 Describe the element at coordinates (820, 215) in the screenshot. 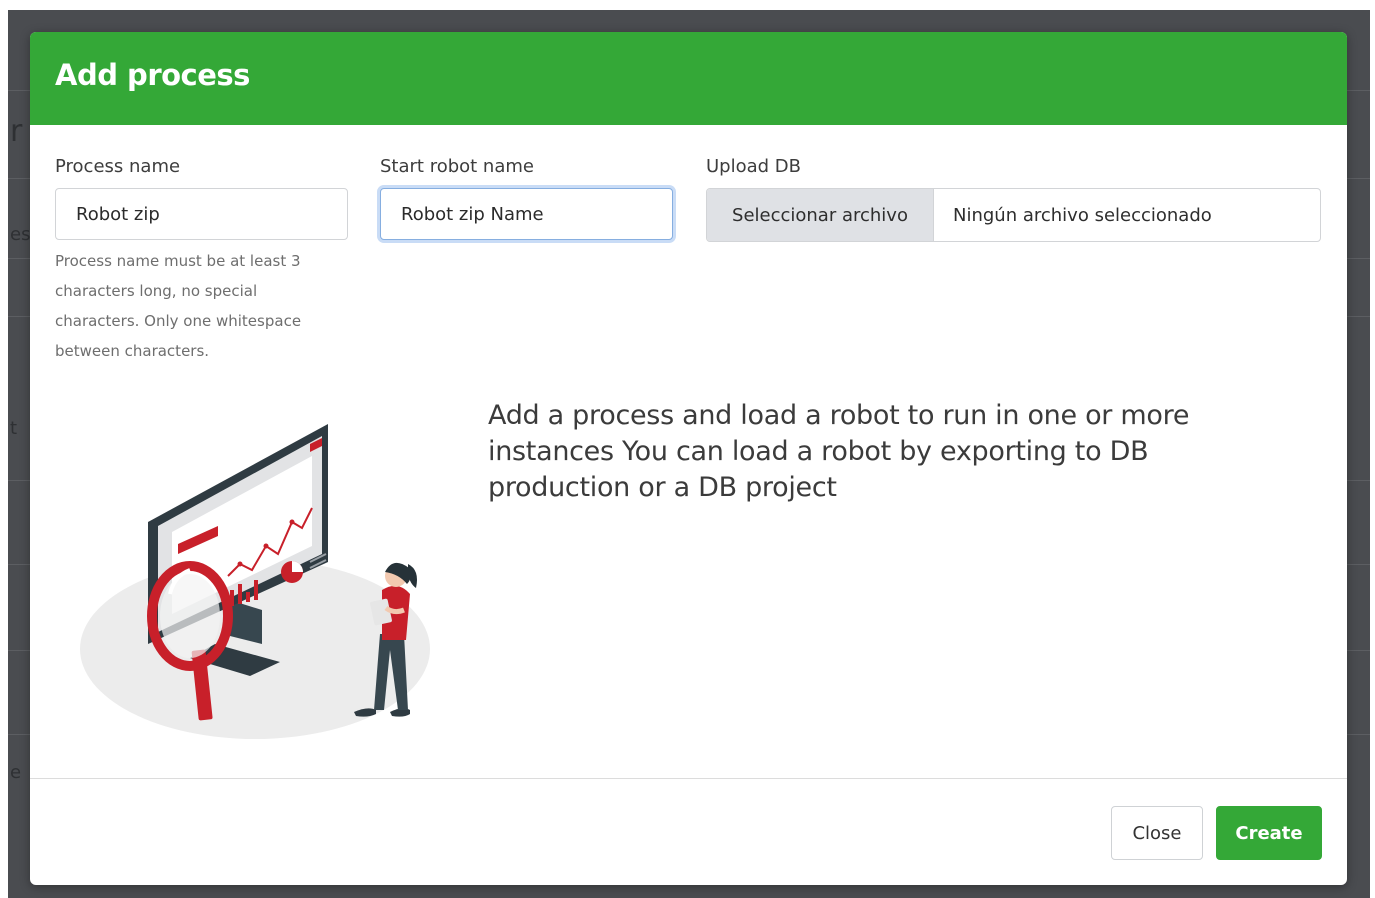

I see `choose-file-button: Seleccionar archivo` at that location.